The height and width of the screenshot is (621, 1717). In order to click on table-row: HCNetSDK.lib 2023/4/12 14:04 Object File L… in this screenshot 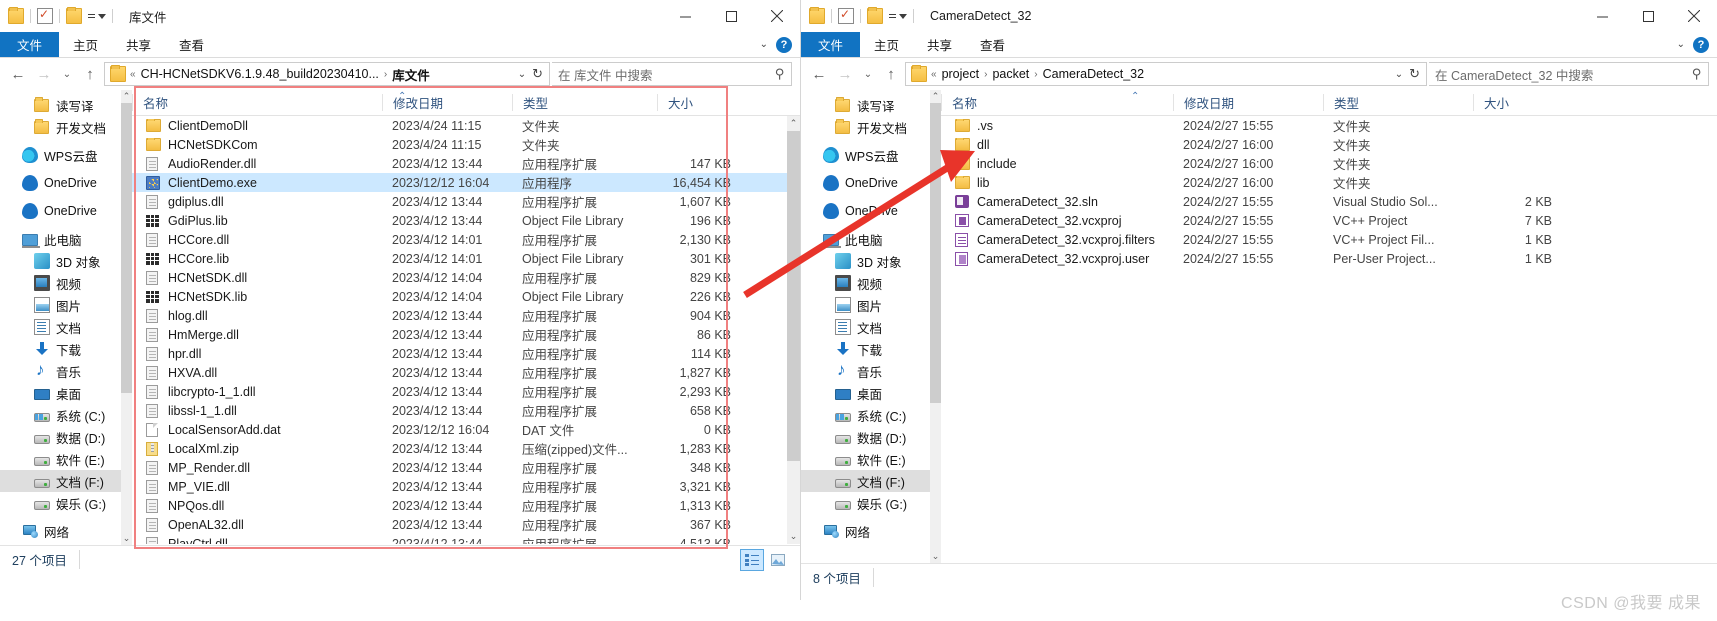, I will do `click(466, 296)`.